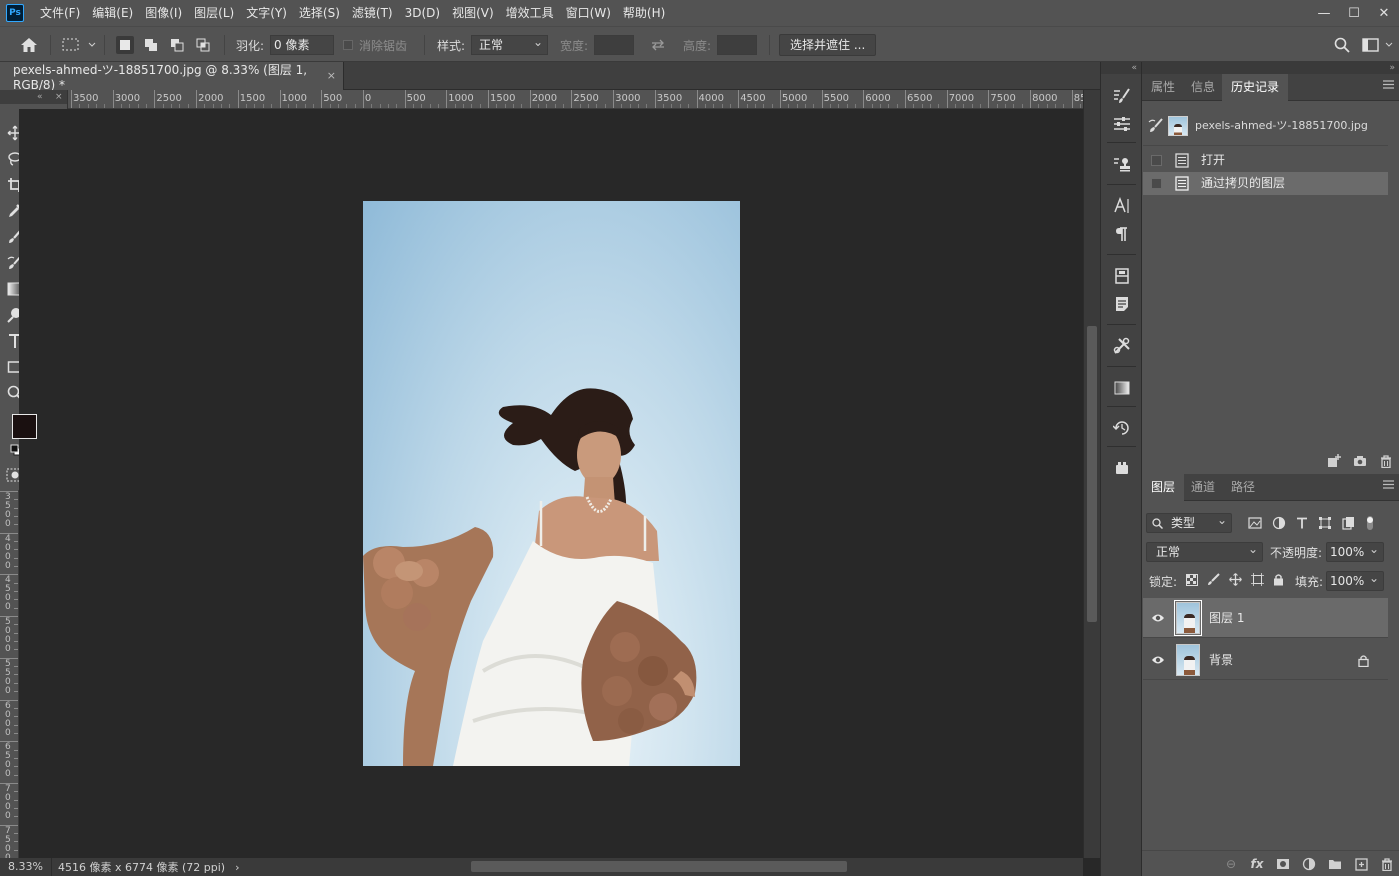 The image size is (1399, 876). What do you see at coordinates (422, 13) in the screenshot?
I see `menu-3d: 3D(D)` at bounding box center [422, 13].